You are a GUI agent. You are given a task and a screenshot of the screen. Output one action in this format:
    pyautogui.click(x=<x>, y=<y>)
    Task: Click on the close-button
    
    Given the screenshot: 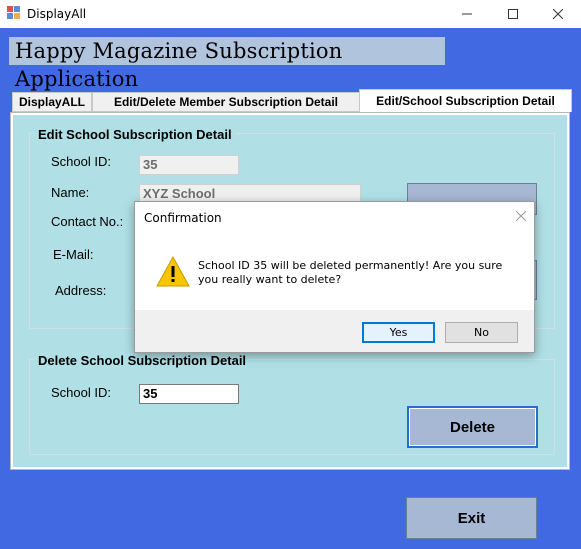 What is the action you would take?
    pyautogui.click(x=558, y=14)
    